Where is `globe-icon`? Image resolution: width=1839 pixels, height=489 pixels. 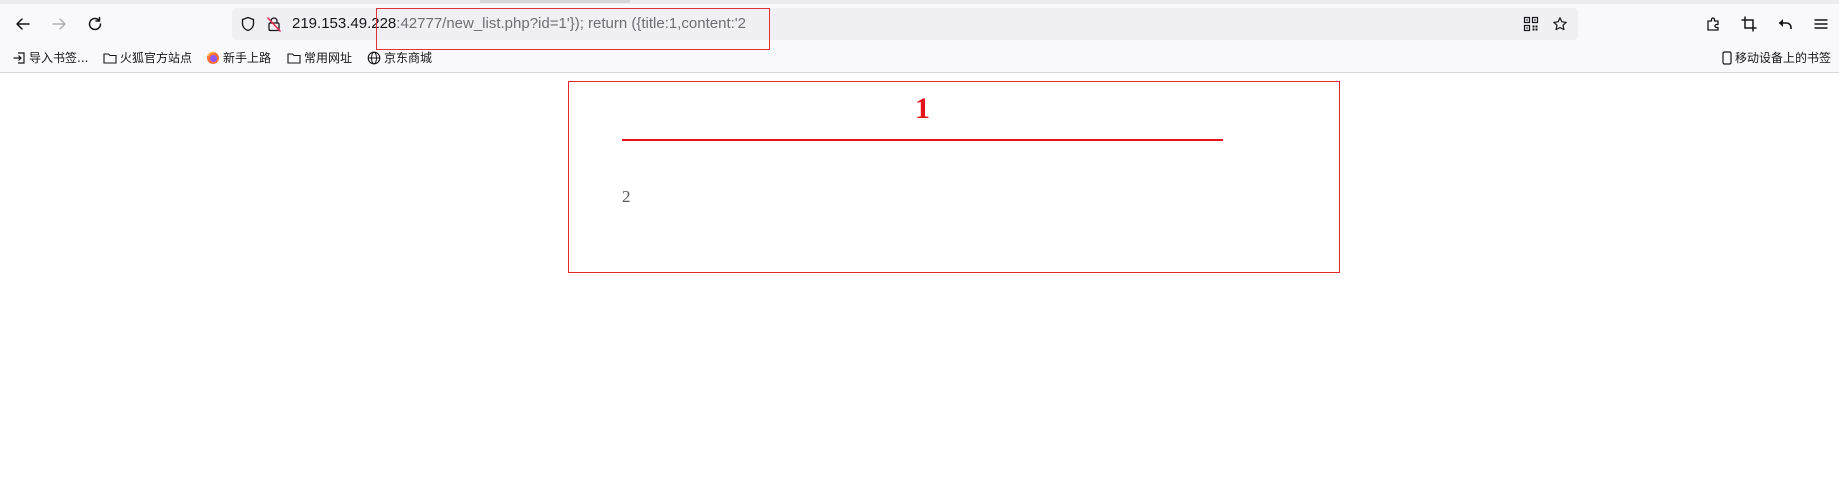
globe-icon is located at coordinates (374, 58).